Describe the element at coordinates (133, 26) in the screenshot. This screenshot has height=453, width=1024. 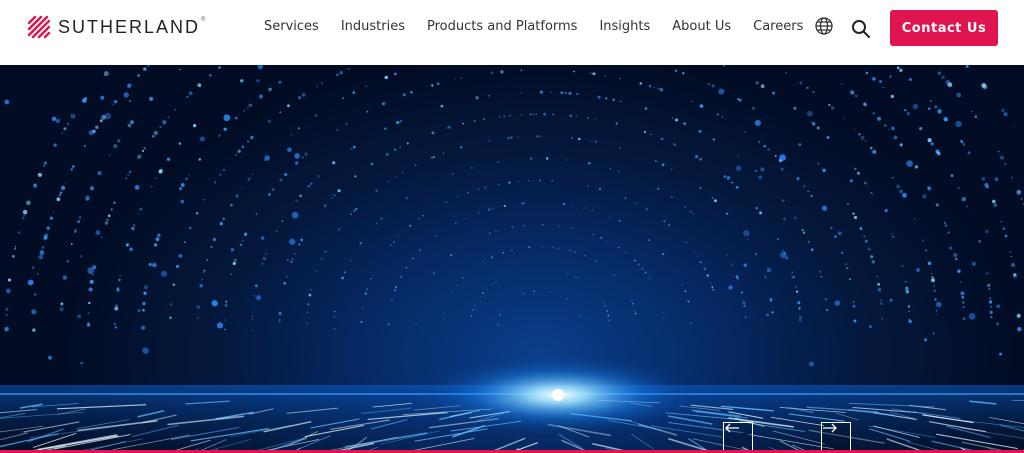
I see `logo-wordmark: SUTHERLAND®` at that location.